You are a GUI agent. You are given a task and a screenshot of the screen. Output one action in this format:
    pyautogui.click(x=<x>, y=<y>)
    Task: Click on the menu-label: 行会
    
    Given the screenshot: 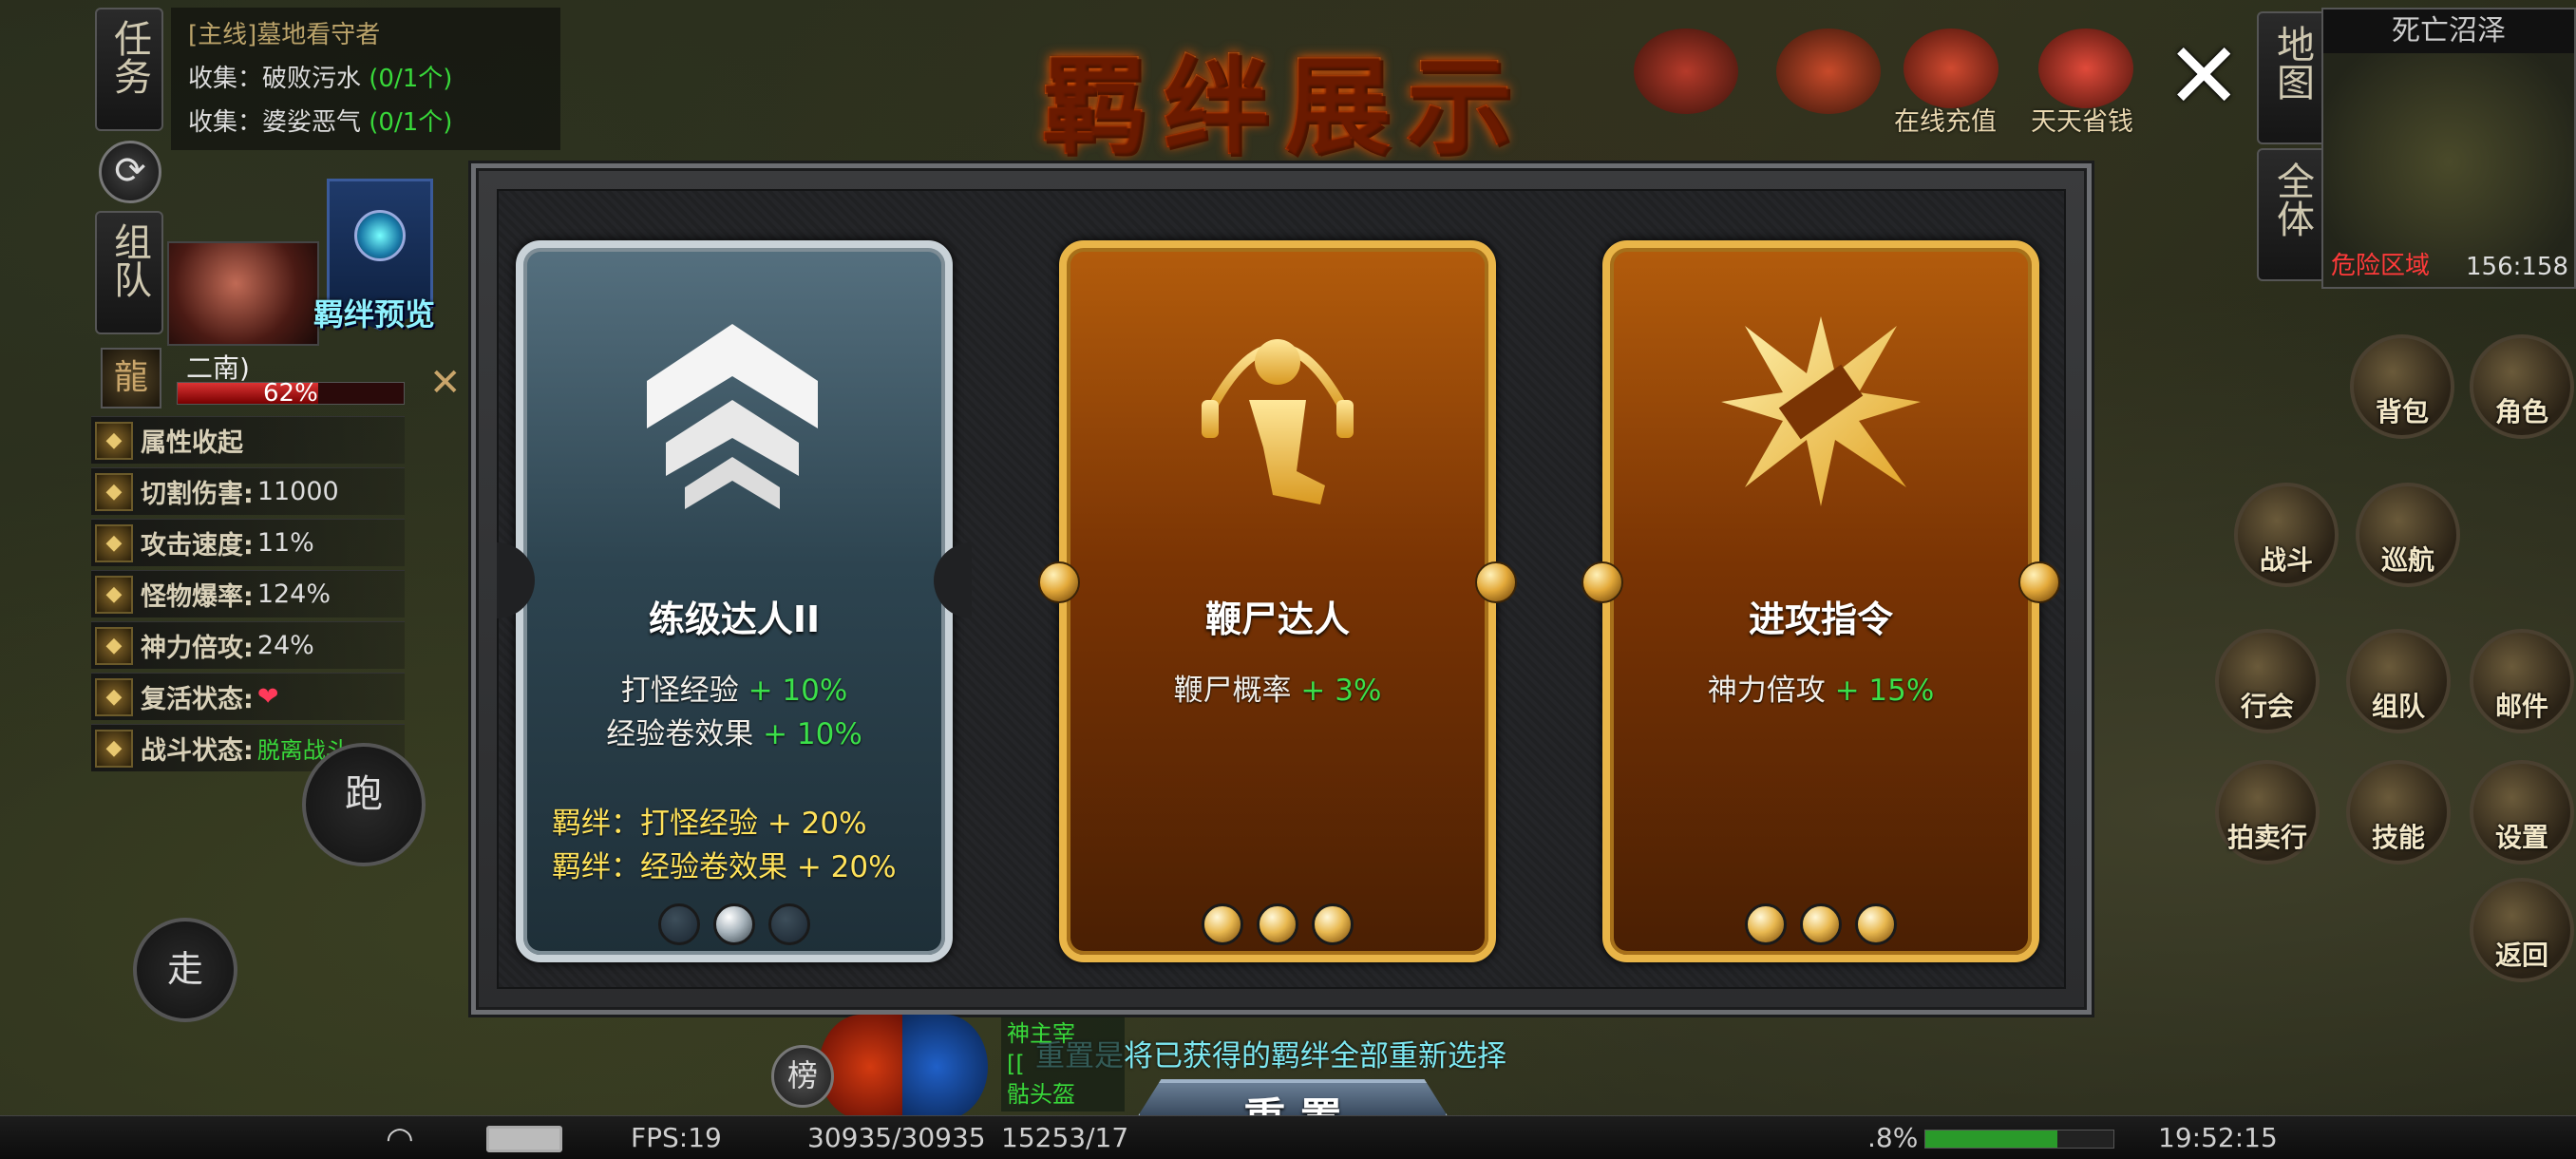 What is the action you would take?
    pyautogui.click(x=2267, y=706)
    